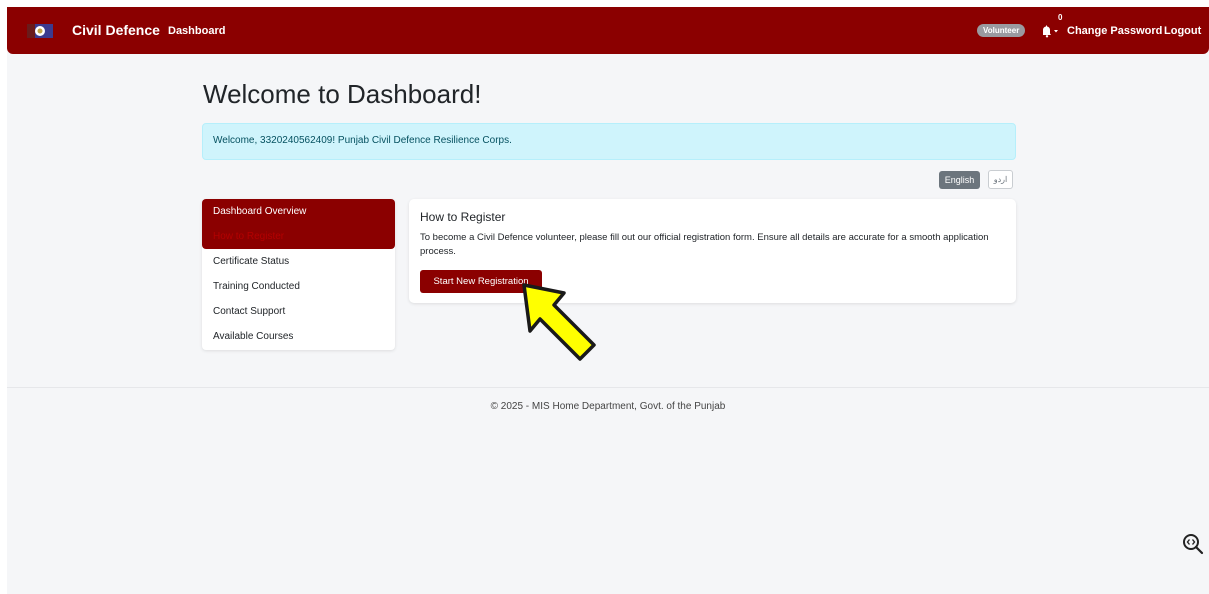 The image size is (1209, 594). I want to click on pointer-arrow-icon, so click(559, 322).